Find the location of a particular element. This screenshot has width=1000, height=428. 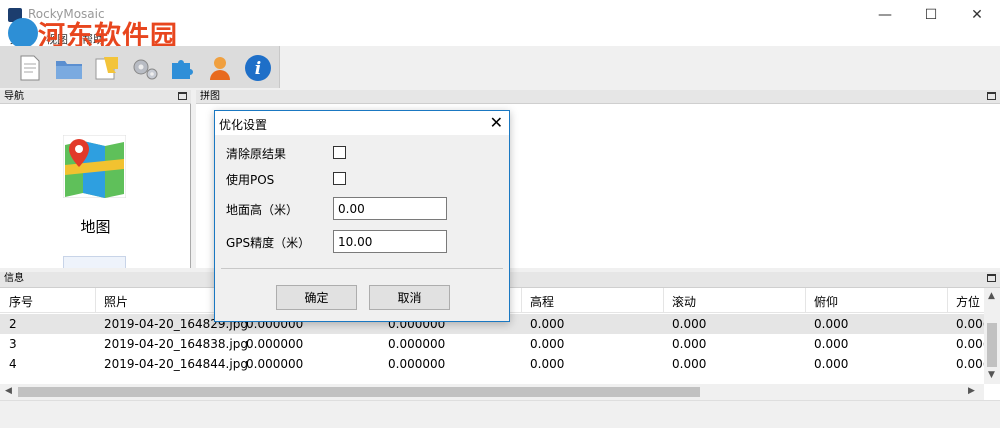

scroll-down-icon: ▼ is located at coordinates (991, 375).